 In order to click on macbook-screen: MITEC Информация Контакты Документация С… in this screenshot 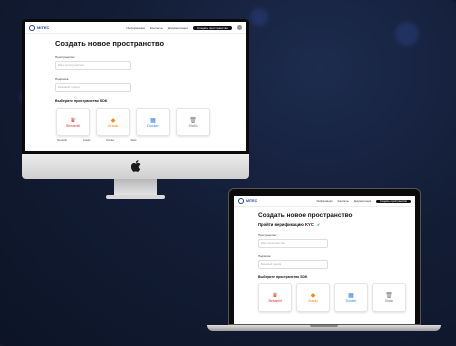, I will do `click(324, 260)`.